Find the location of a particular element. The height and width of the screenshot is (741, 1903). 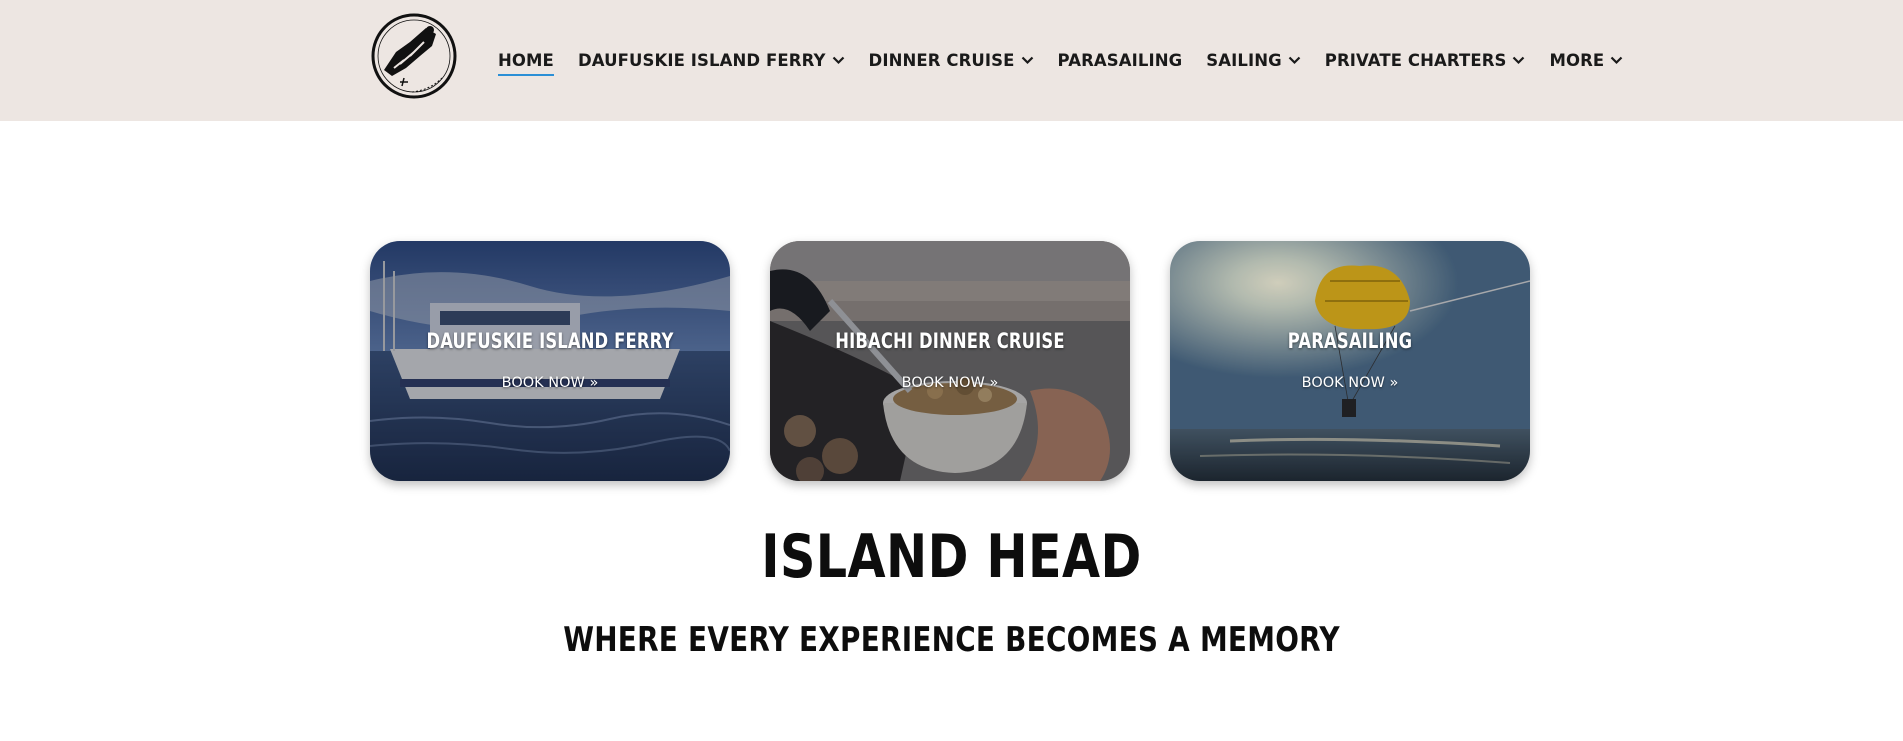

nav-item-label: DAUFUSKIE ISLAND FERRY is located at coordinates (701, 60).